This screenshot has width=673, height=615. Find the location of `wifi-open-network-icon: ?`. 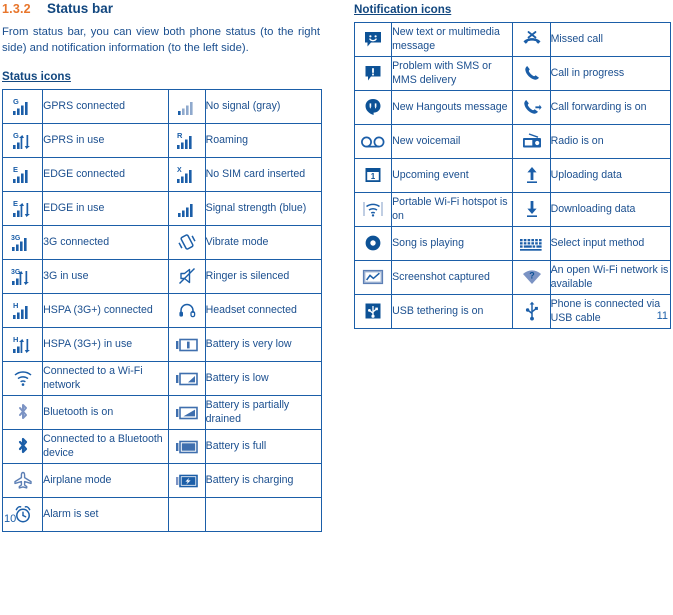

wifi-open-network-icon: ? is located at coordinates (532, 277).